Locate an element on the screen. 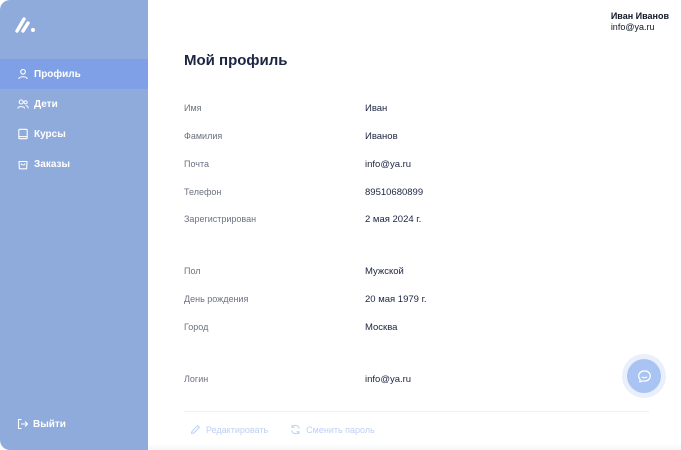 Image resolution: width=681 pixels, height=450 pixels. pencil-icon is located at coordinates (195, 429).